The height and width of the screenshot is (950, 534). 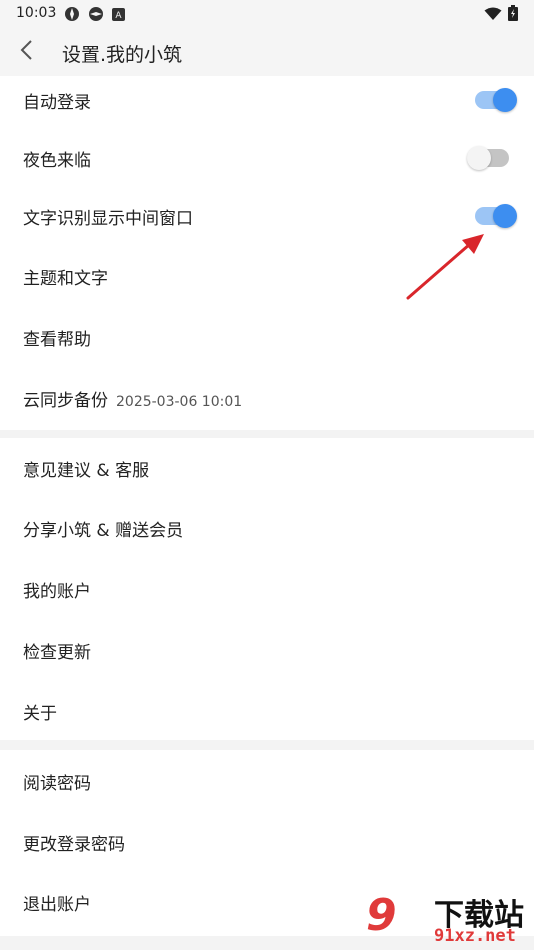 I want to click on setting-label: 我的账户, so click(x=57, y=591).